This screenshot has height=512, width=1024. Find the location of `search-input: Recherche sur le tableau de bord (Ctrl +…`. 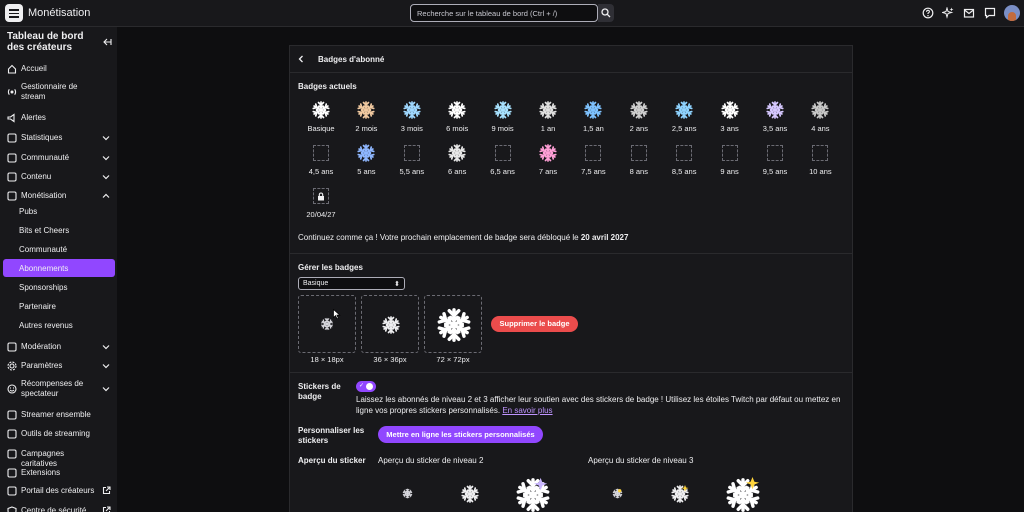

search-input: Recherche sur le tableau de bord (Ctrl +… is located at coordinates (504, 13).